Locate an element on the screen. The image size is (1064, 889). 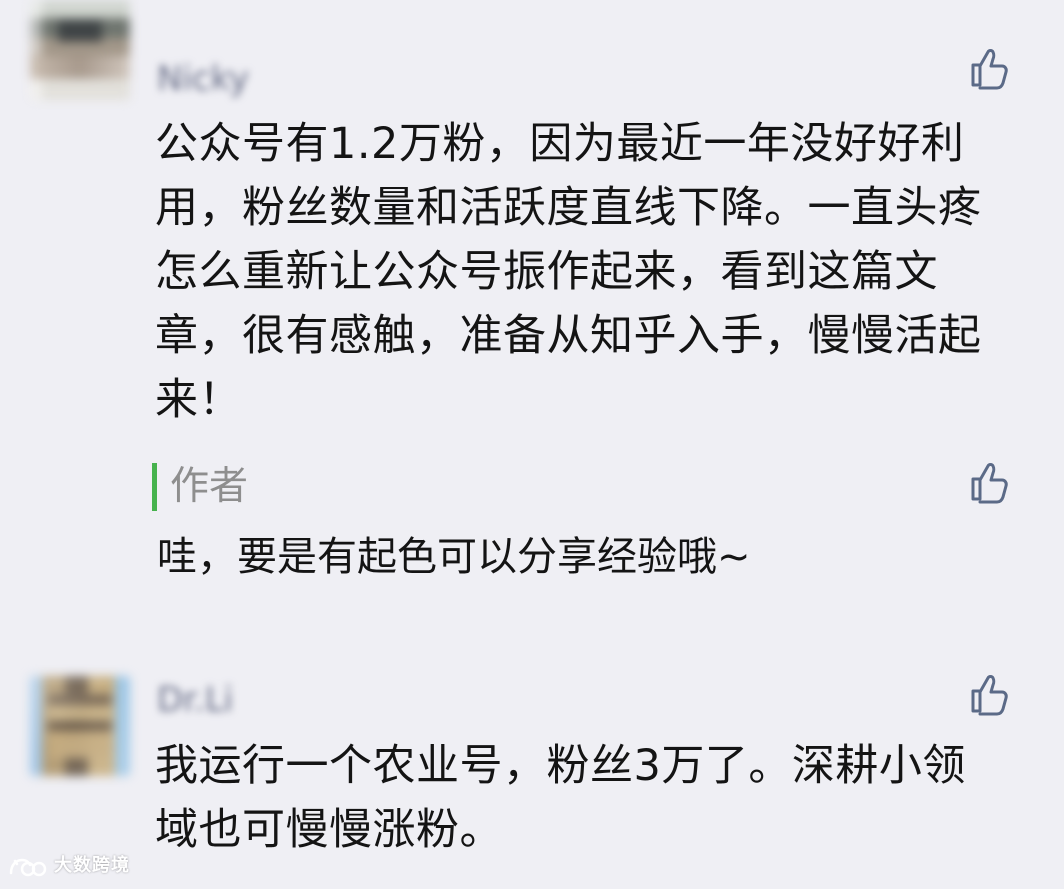
comment-author-name: Dr.Li is located at coordinates (195, 700).